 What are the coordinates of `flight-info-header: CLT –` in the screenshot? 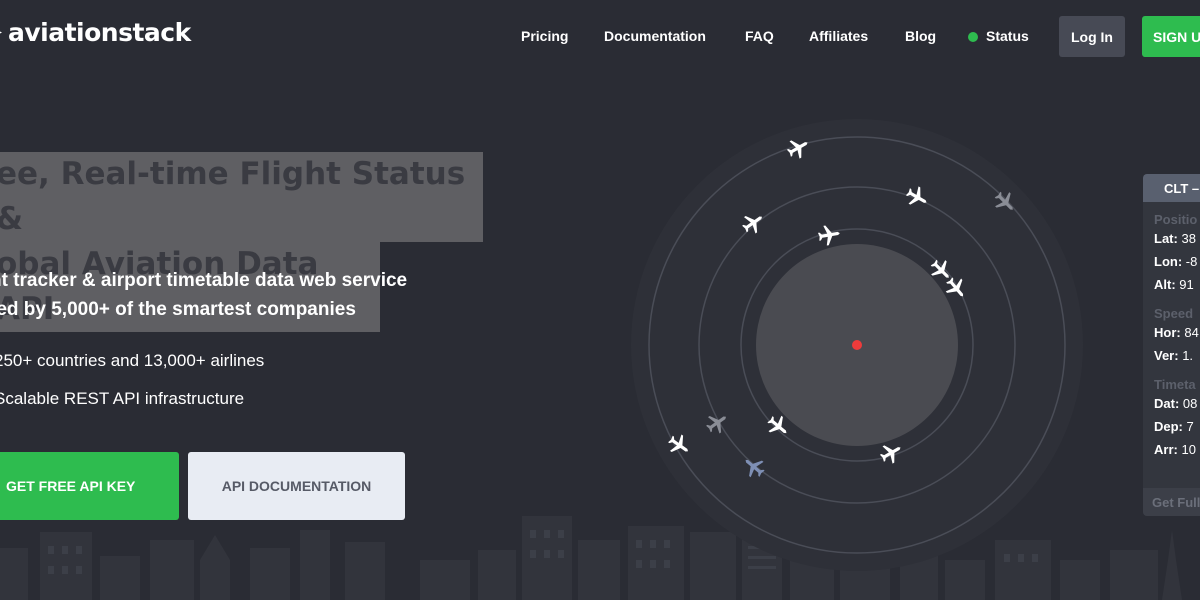 It's located at (1171, 188).